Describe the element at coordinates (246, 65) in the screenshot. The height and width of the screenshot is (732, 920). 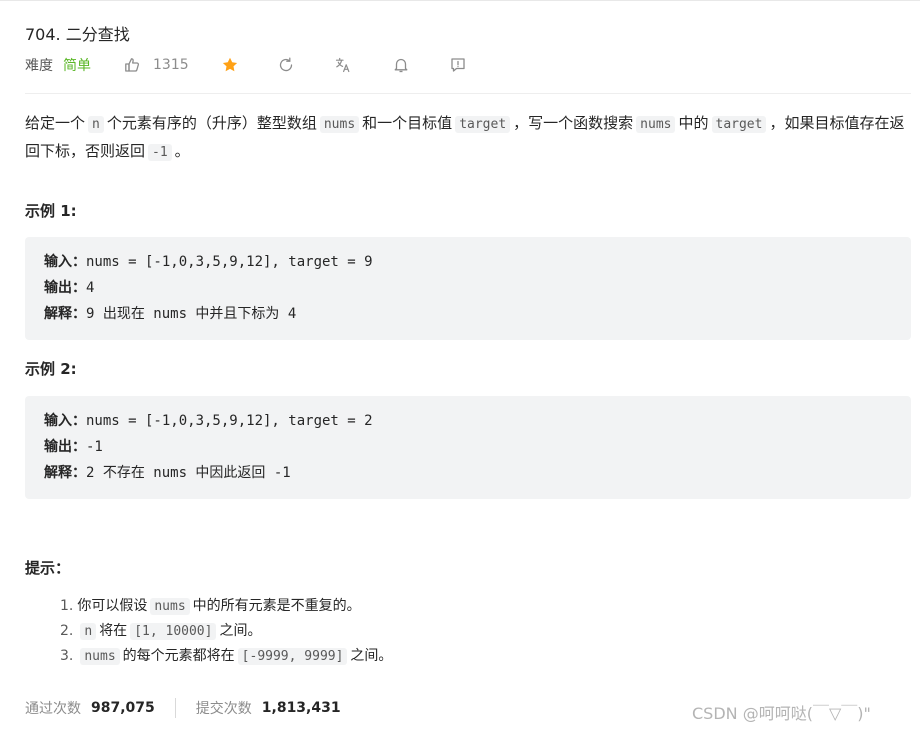
I see `problem-meta-bar: 难度 简单 1315` at that location.